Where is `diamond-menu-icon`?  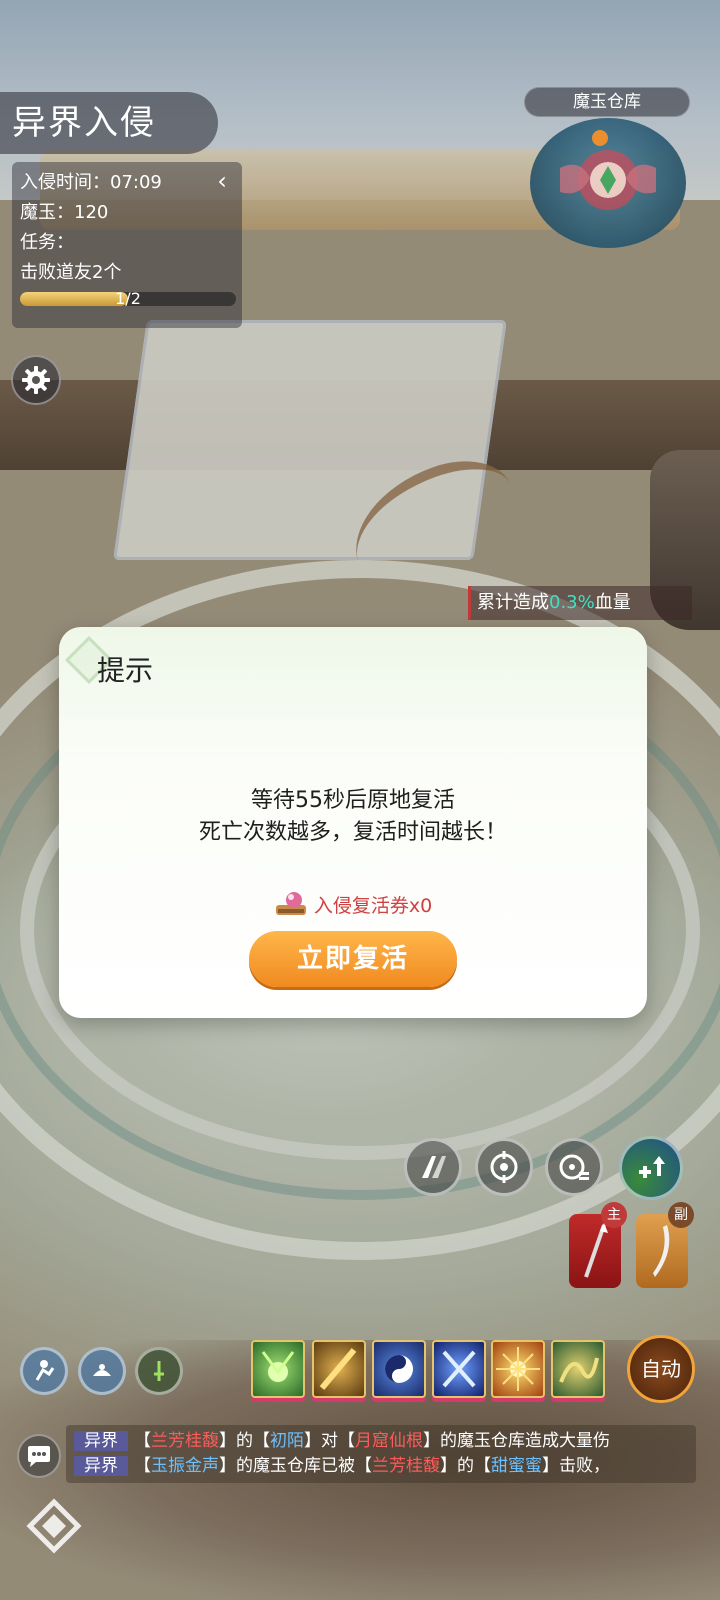
diamond-menu-icon is located at coordinates (54, 1526).